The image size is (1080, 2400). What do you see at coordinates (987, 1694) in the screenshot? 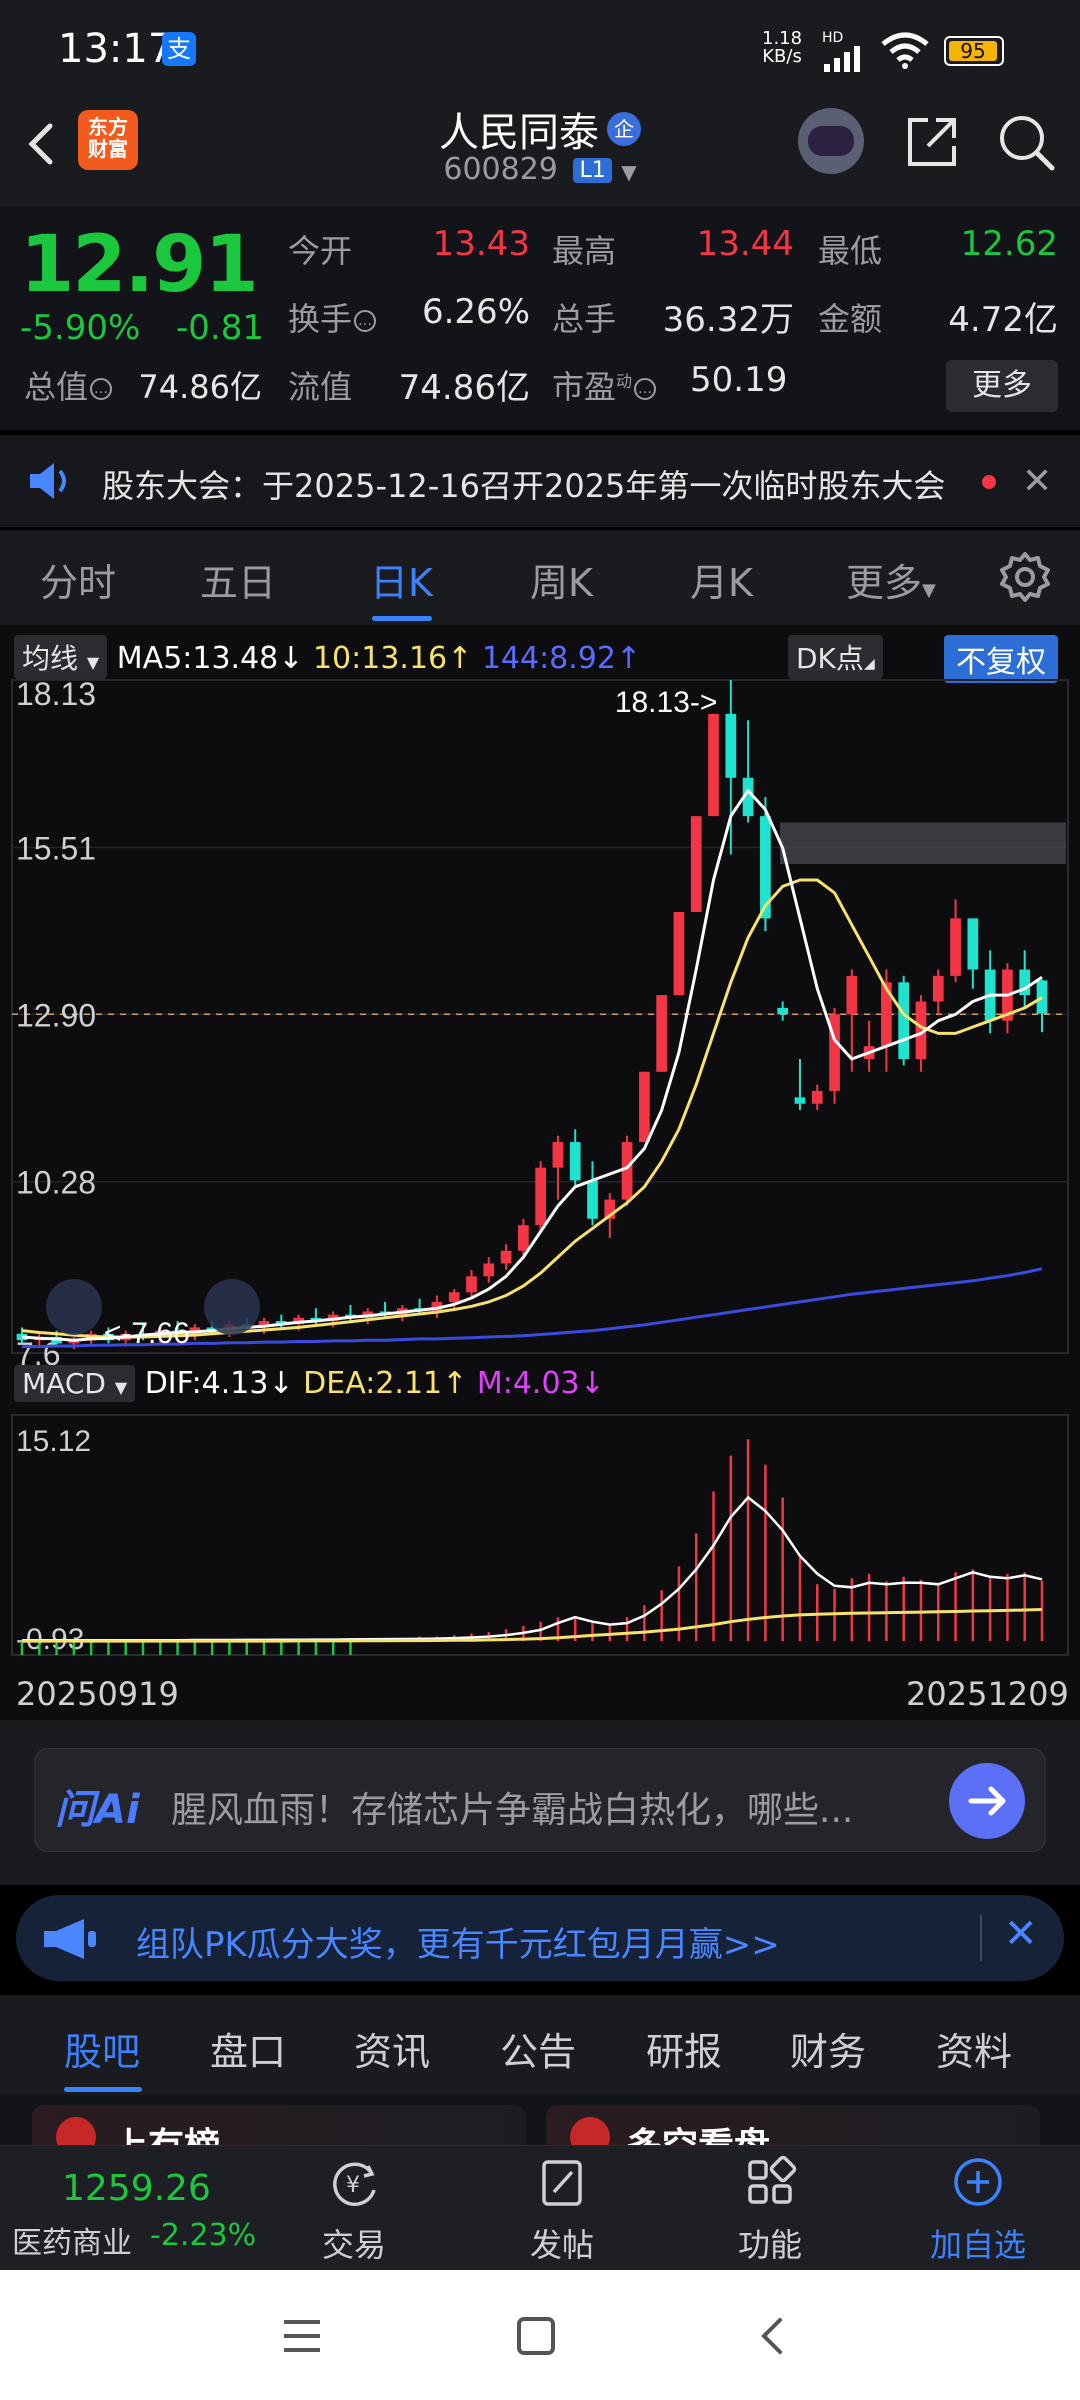
I see `date-end: 20251209` at bounding box center [987, 1694].